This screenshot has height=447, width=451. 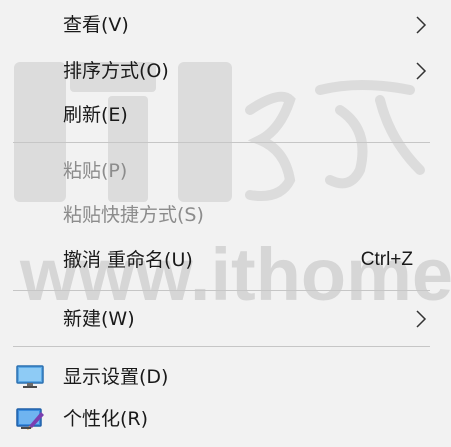 I want to click on menu-item-new: 新建(W), so click(x=225, y=319).